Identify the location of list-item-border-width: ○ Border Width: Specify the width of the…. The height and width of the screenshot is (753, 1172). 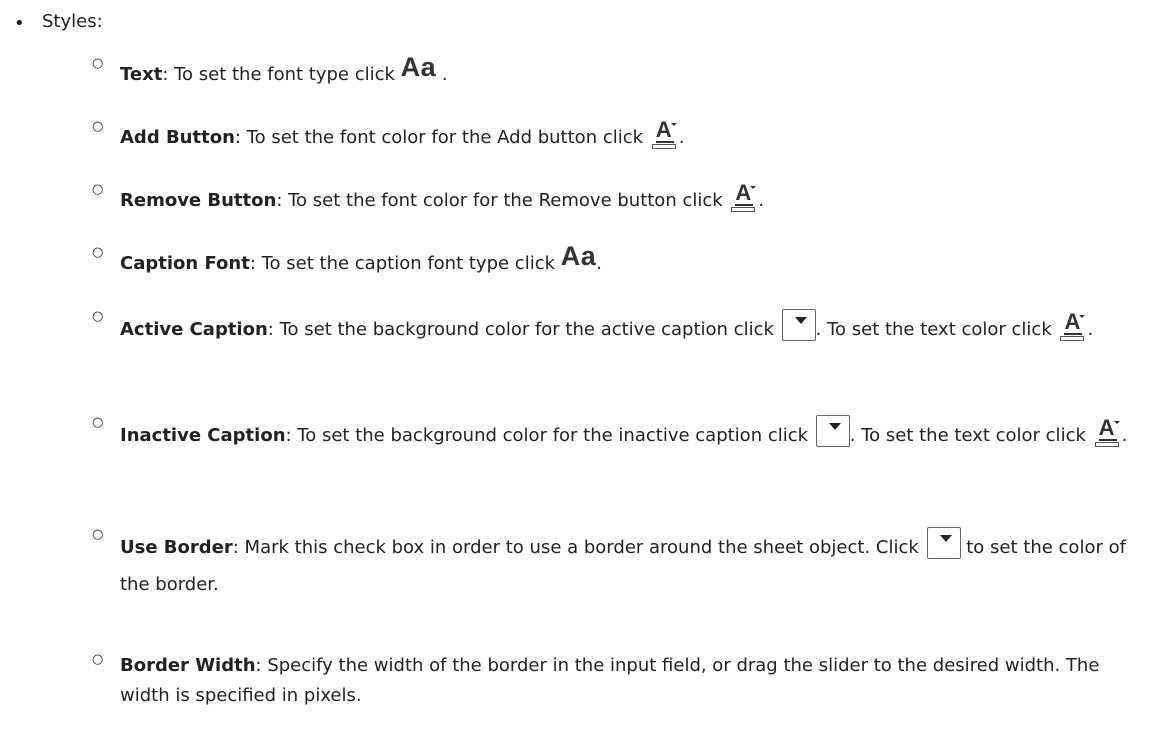
(565, 681).